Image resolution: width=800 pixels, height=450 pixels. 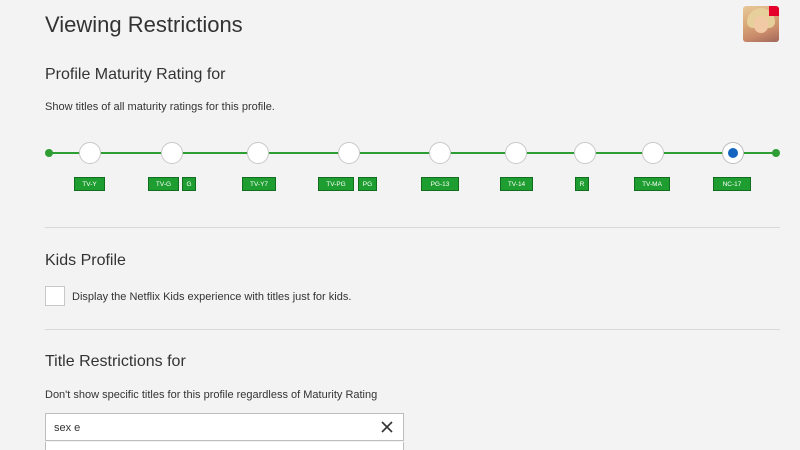 What do you see at coordinates (336, 184) in the screenshot?
I see `rating-badge: TV-PG` at bounding box center [336, 184].